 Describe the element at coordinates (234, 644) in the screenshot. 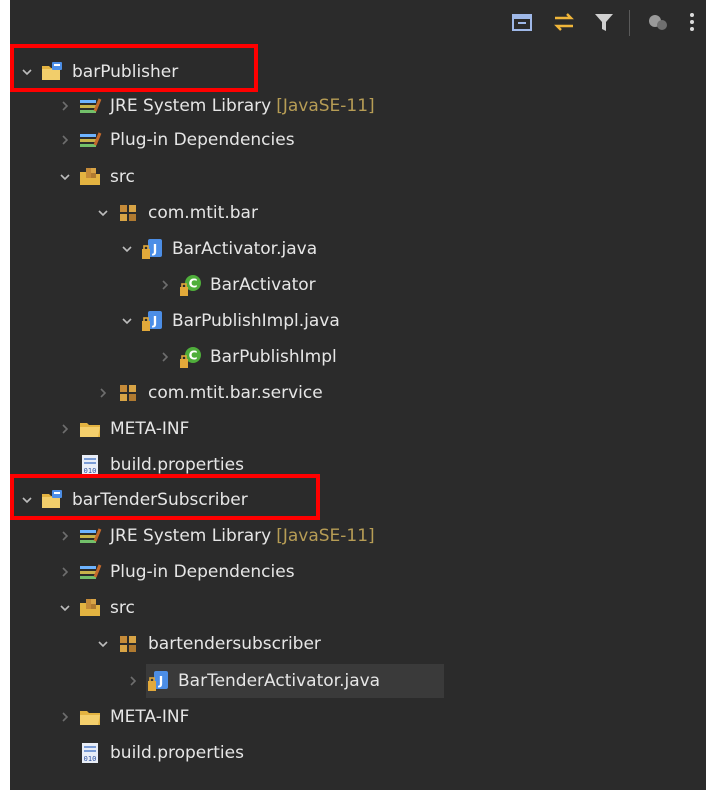

I see `tree-item-label: bartendersubscriber` at that location.